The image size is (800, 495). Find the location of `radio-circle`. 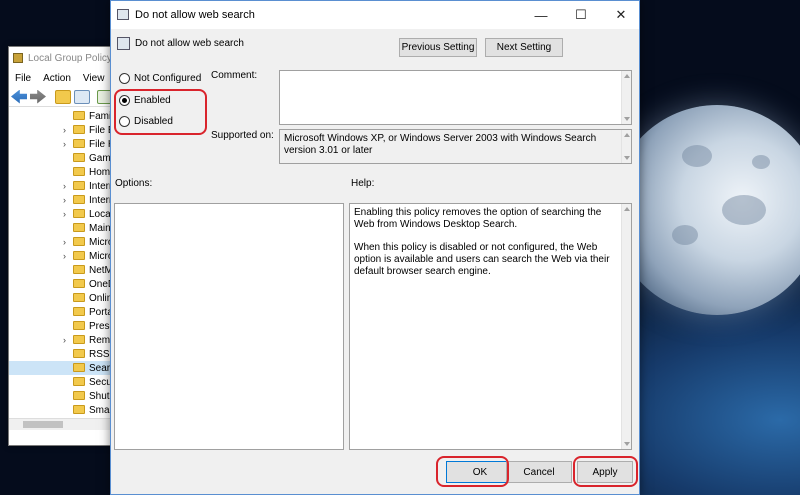

radio-circle is located at coordinates (124, 78).